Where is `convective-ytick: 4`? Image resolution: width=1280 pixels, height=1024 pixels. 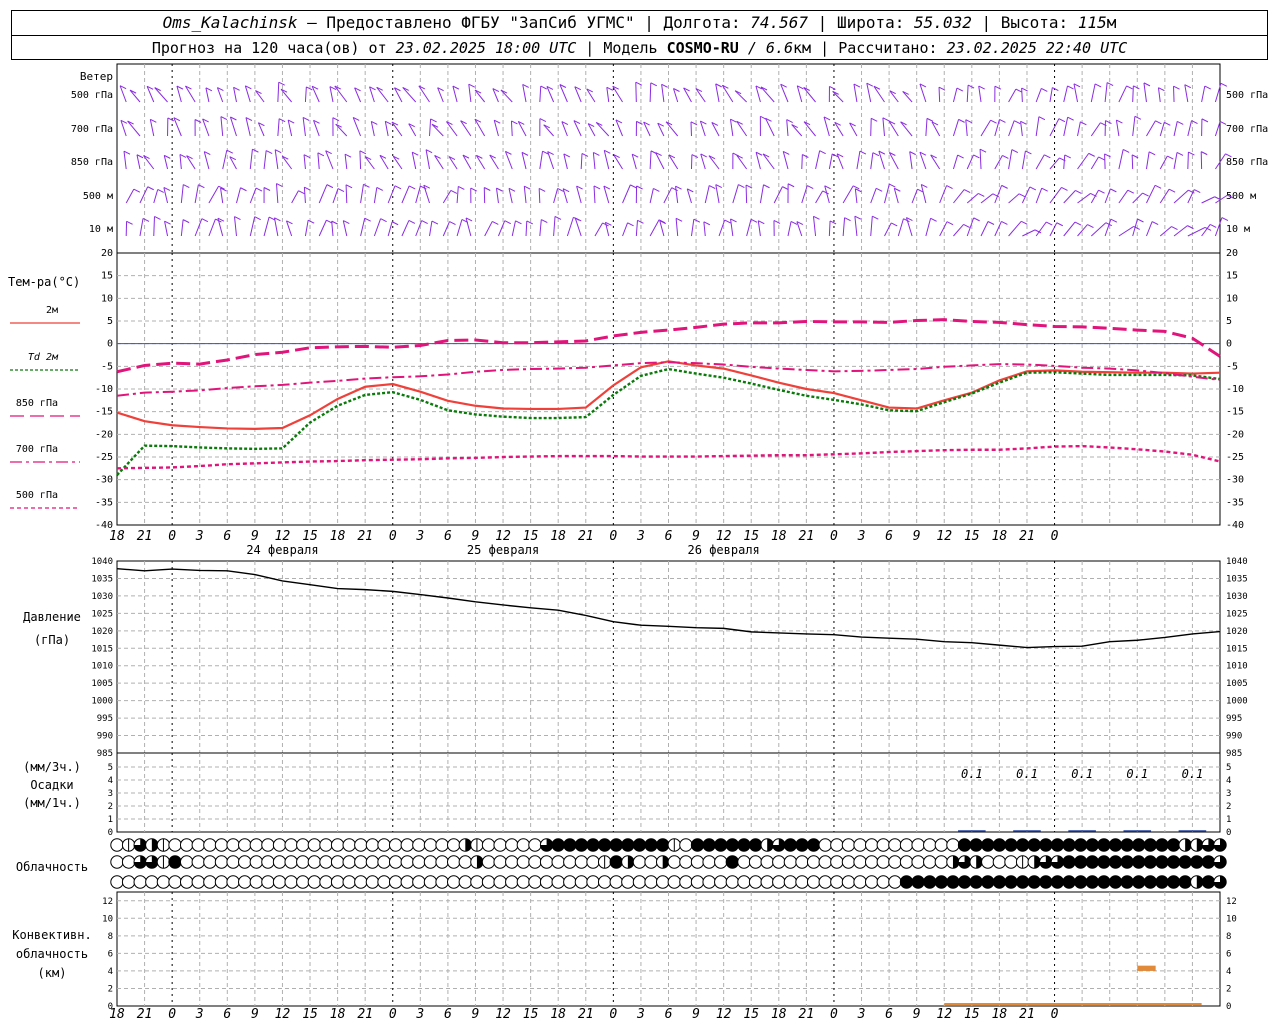 convective-ytick: 4 is located at coordinates (110, 972).